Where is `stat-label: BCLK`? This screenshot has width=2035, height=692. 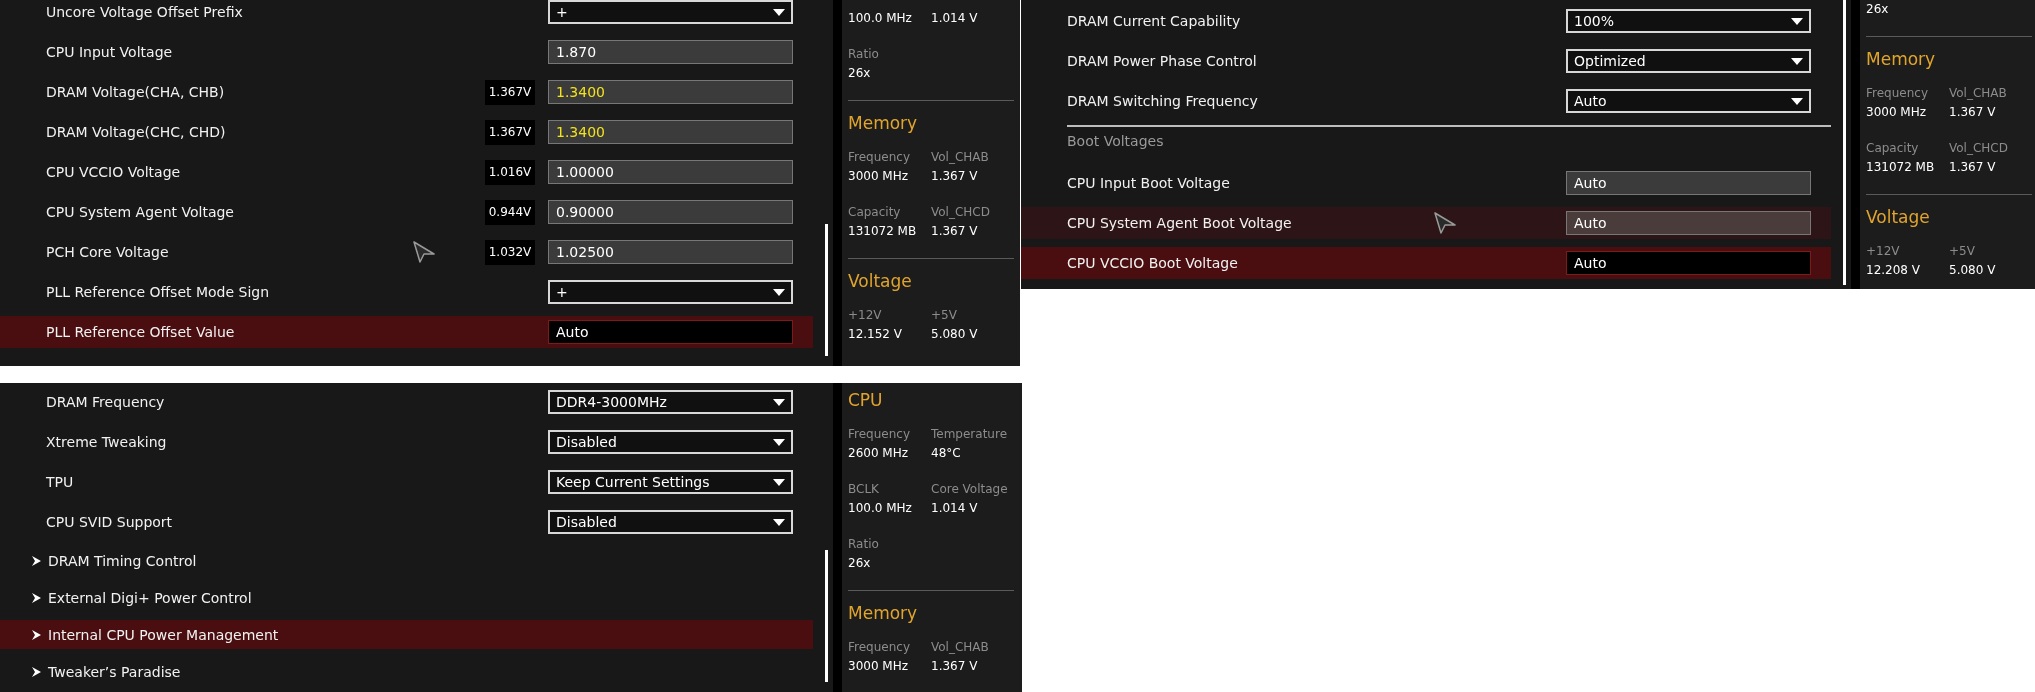 stat-label: BCLK is located at coordinates (864, 489).